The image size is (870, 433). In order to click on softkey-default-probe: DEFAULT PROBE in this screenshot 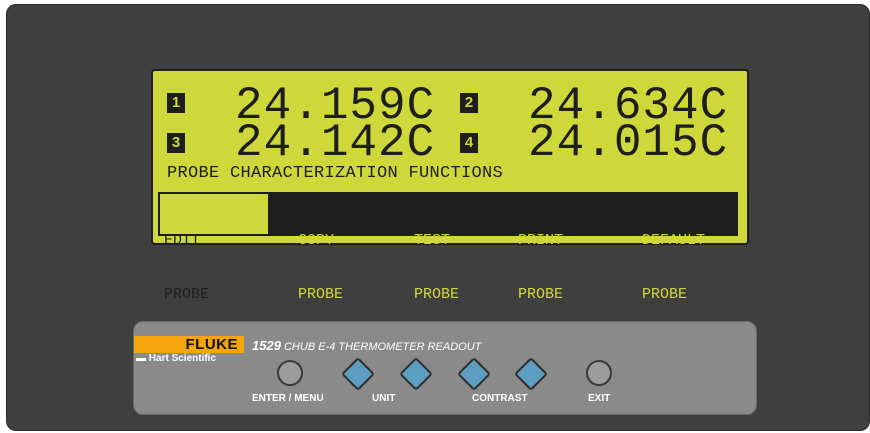, I will do `click(687, 248)`.